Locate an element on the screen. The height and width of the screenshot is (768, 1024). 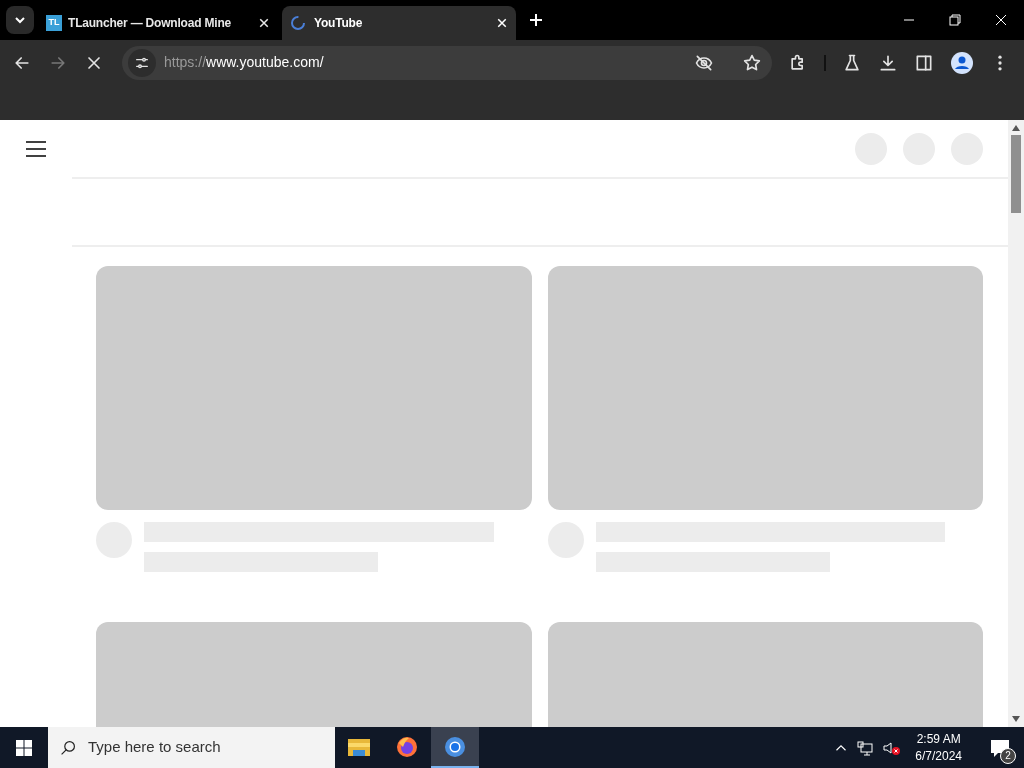
firefox-icon is located at coordinates (407, 746).